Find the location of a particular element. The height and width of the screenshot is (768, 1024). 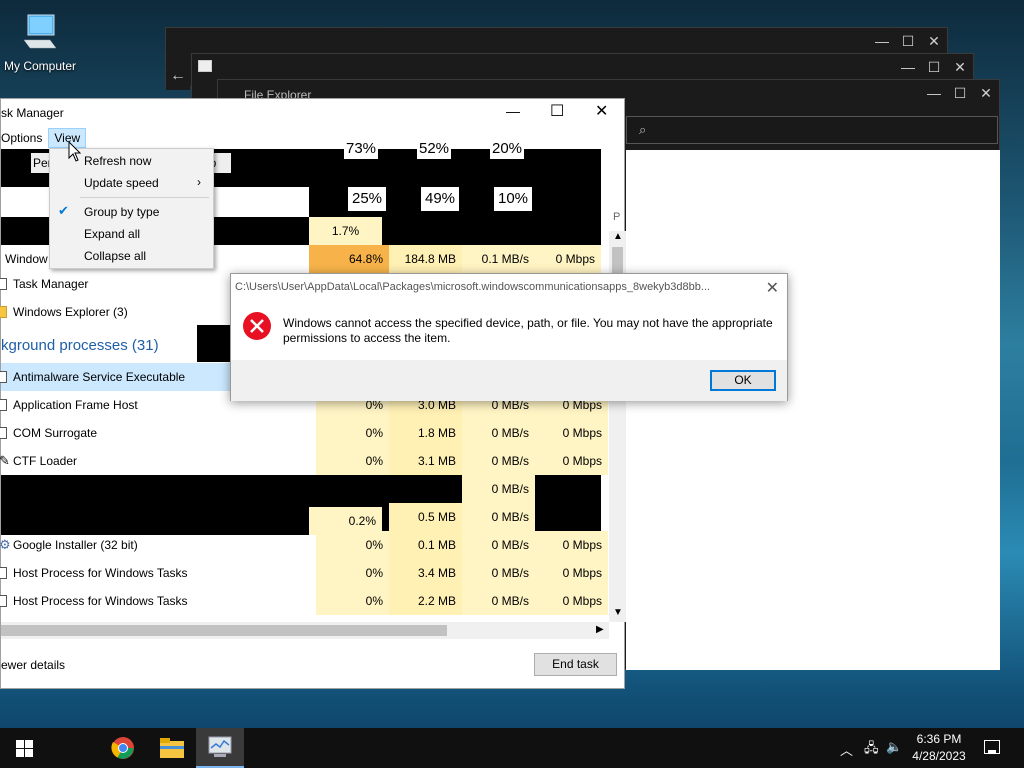

menu-item-collapse-all: Collapse all is located at coordinates (115, 256).